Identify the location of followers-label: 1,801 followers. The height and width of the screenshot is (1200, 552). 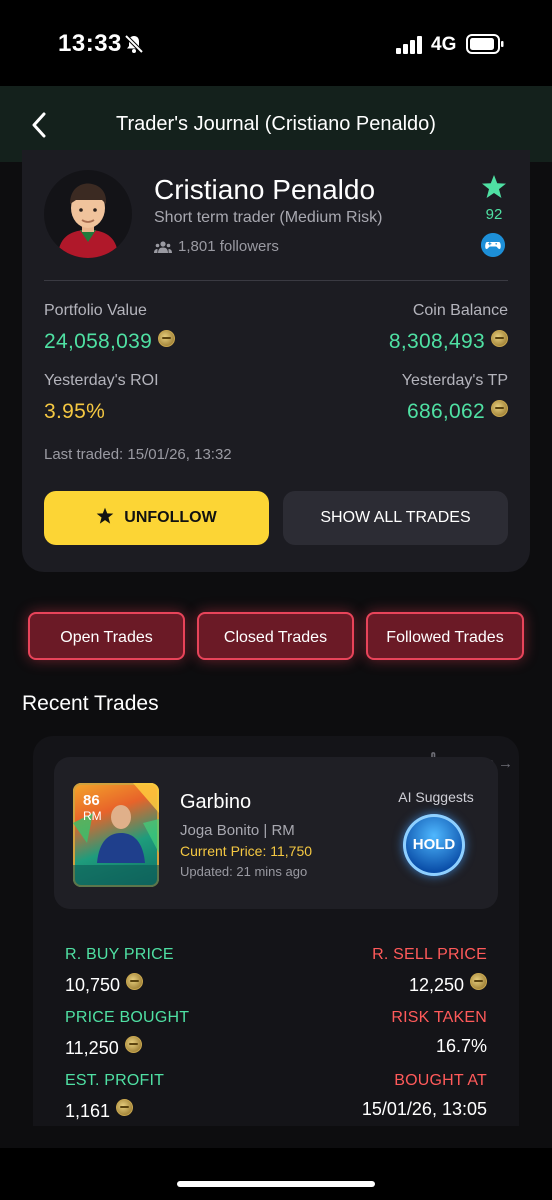
(228, 246).